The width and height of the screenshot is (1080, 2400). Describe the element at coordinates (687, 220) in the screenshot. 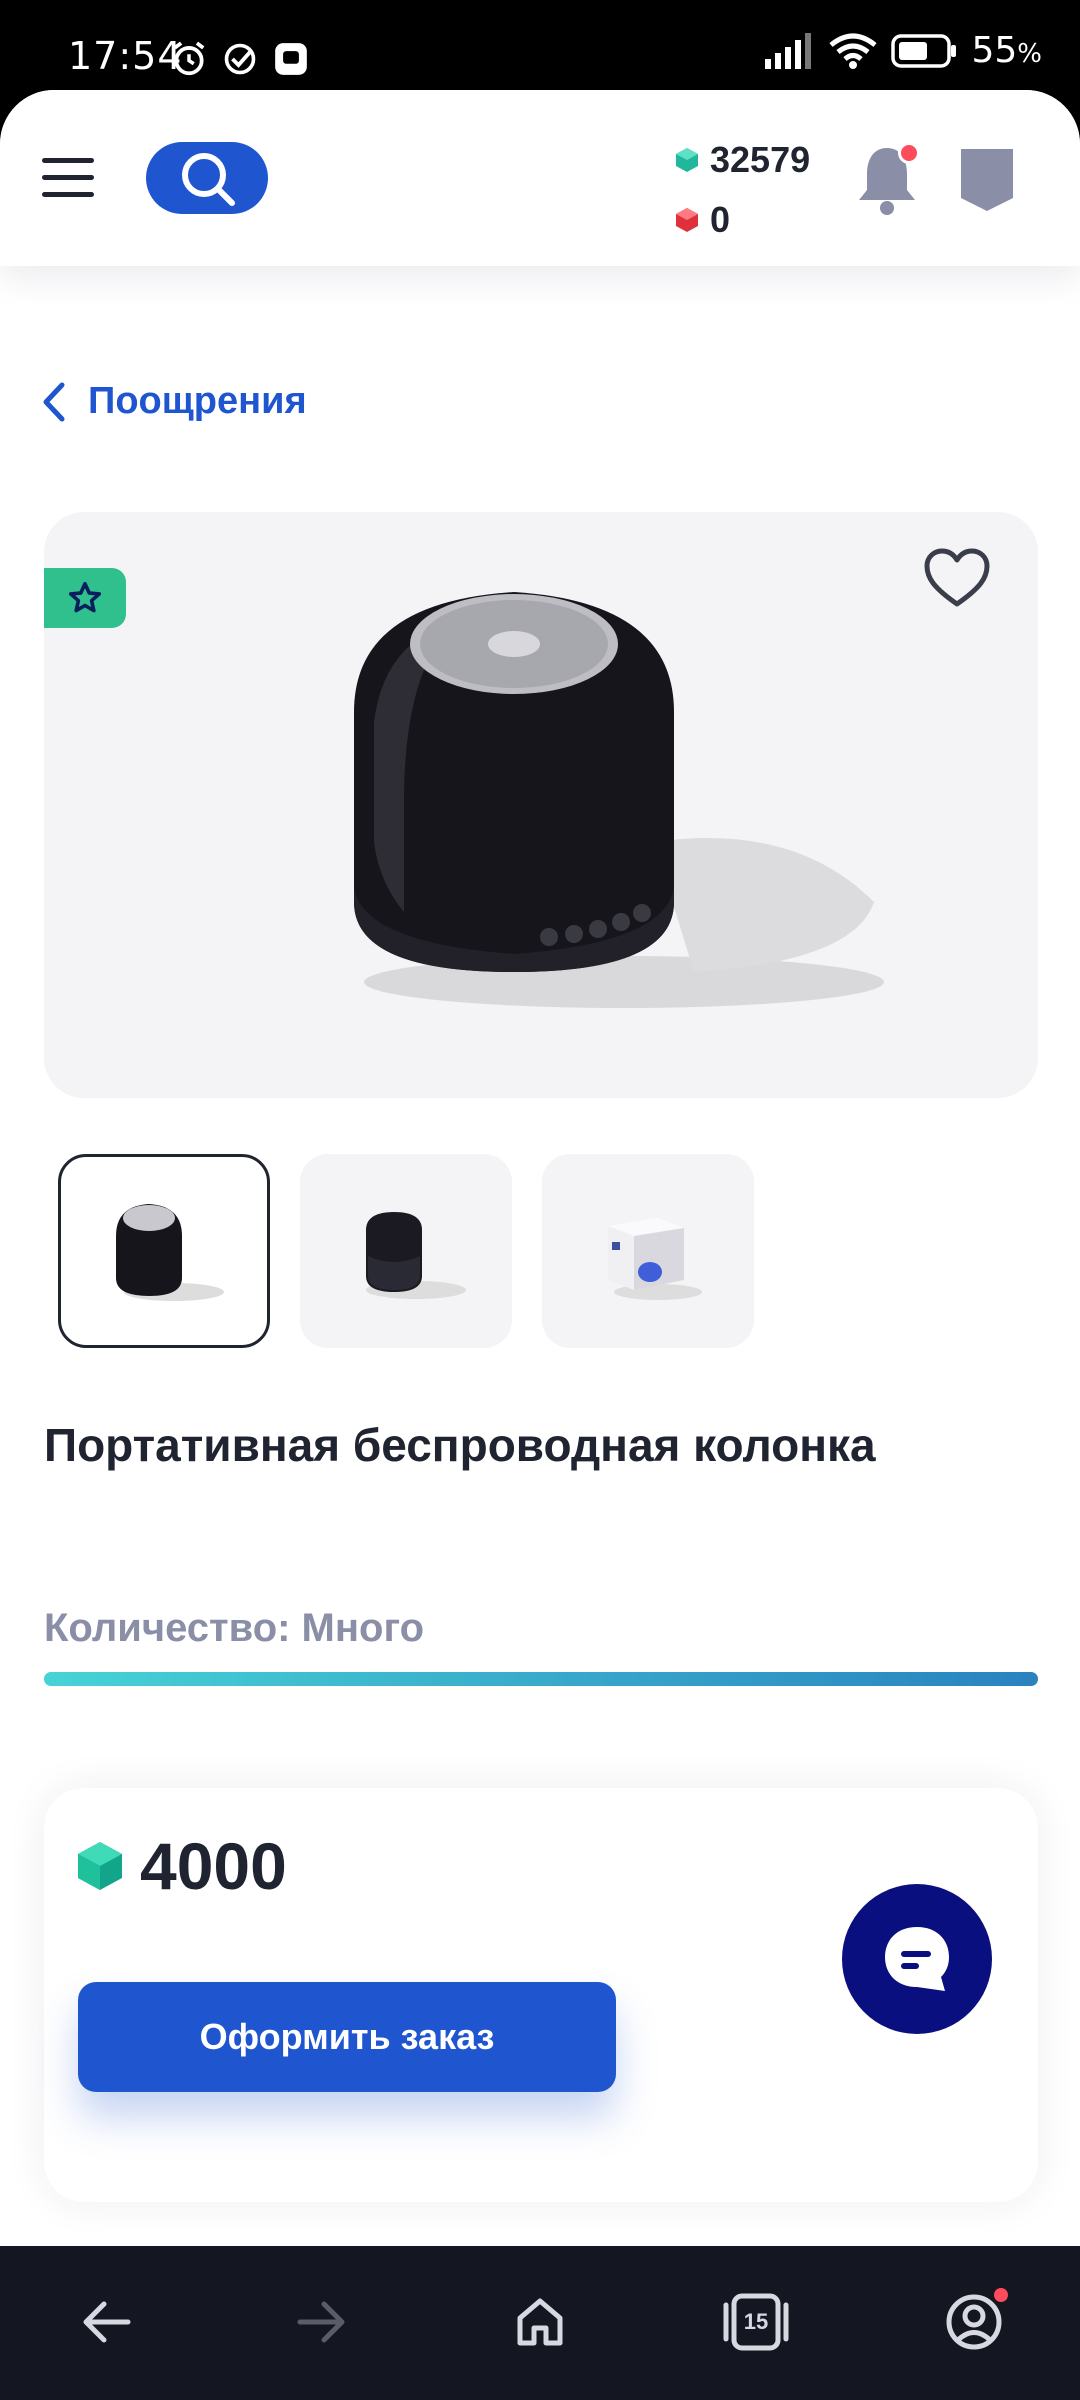

I see `red-gem-icon` at that location.